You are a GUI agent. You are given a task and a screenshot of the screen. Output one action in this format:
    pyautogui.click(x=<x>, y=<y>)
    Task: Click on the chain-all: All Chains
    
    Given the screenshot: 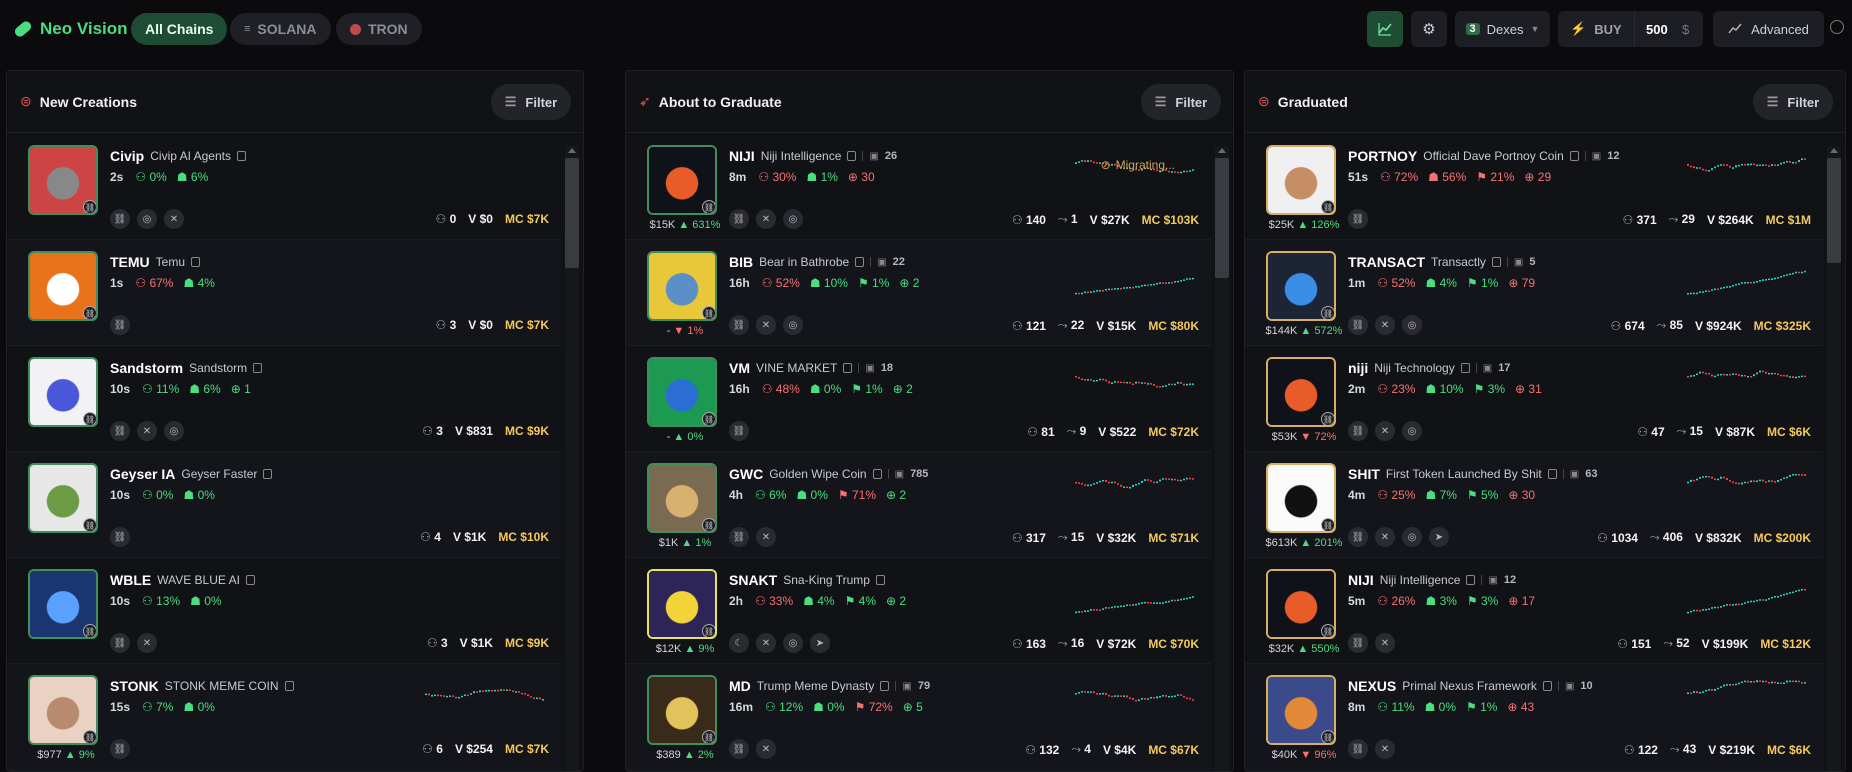 What is the action you would take?
    pyautogui.click(x=179, y=29)
    